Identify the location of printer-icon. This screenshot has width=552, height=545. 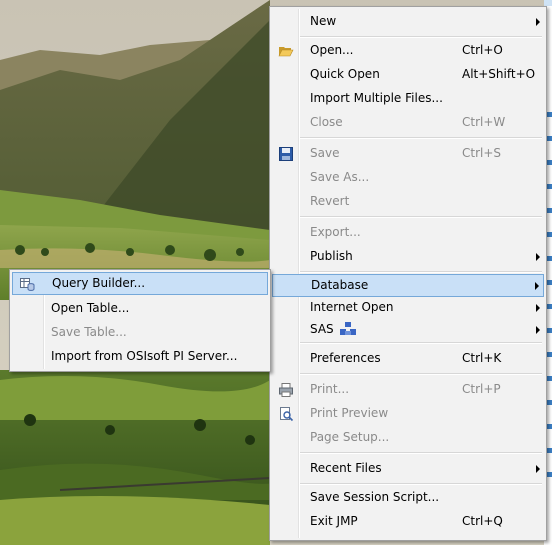
(286, 390).